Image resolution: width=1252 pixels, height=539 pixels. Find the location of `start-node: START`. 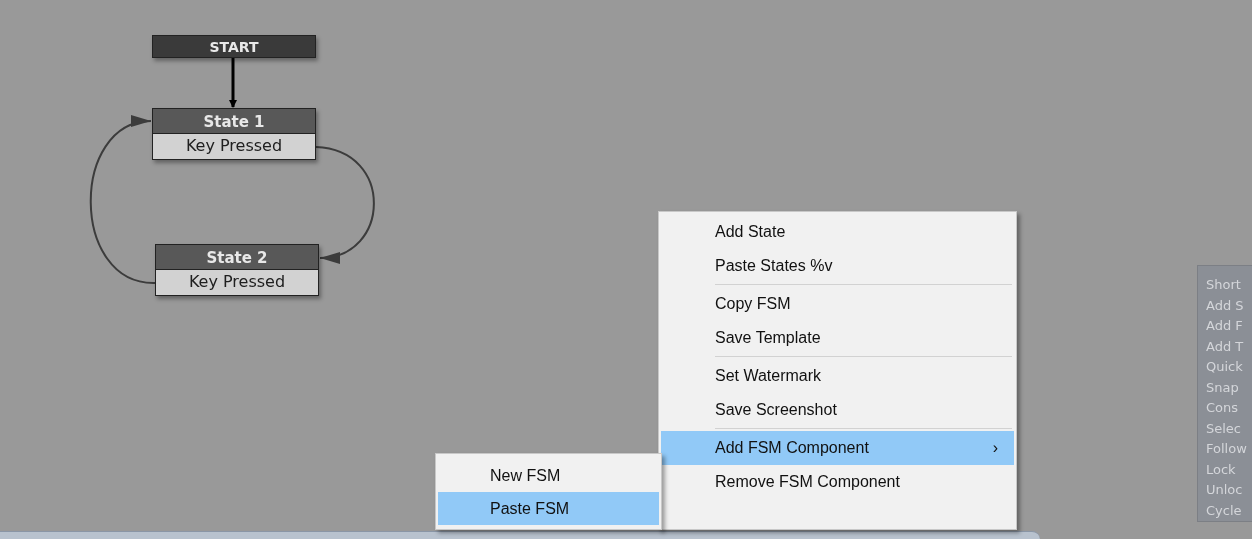

start-node: START is located at coordinates (234, 46).